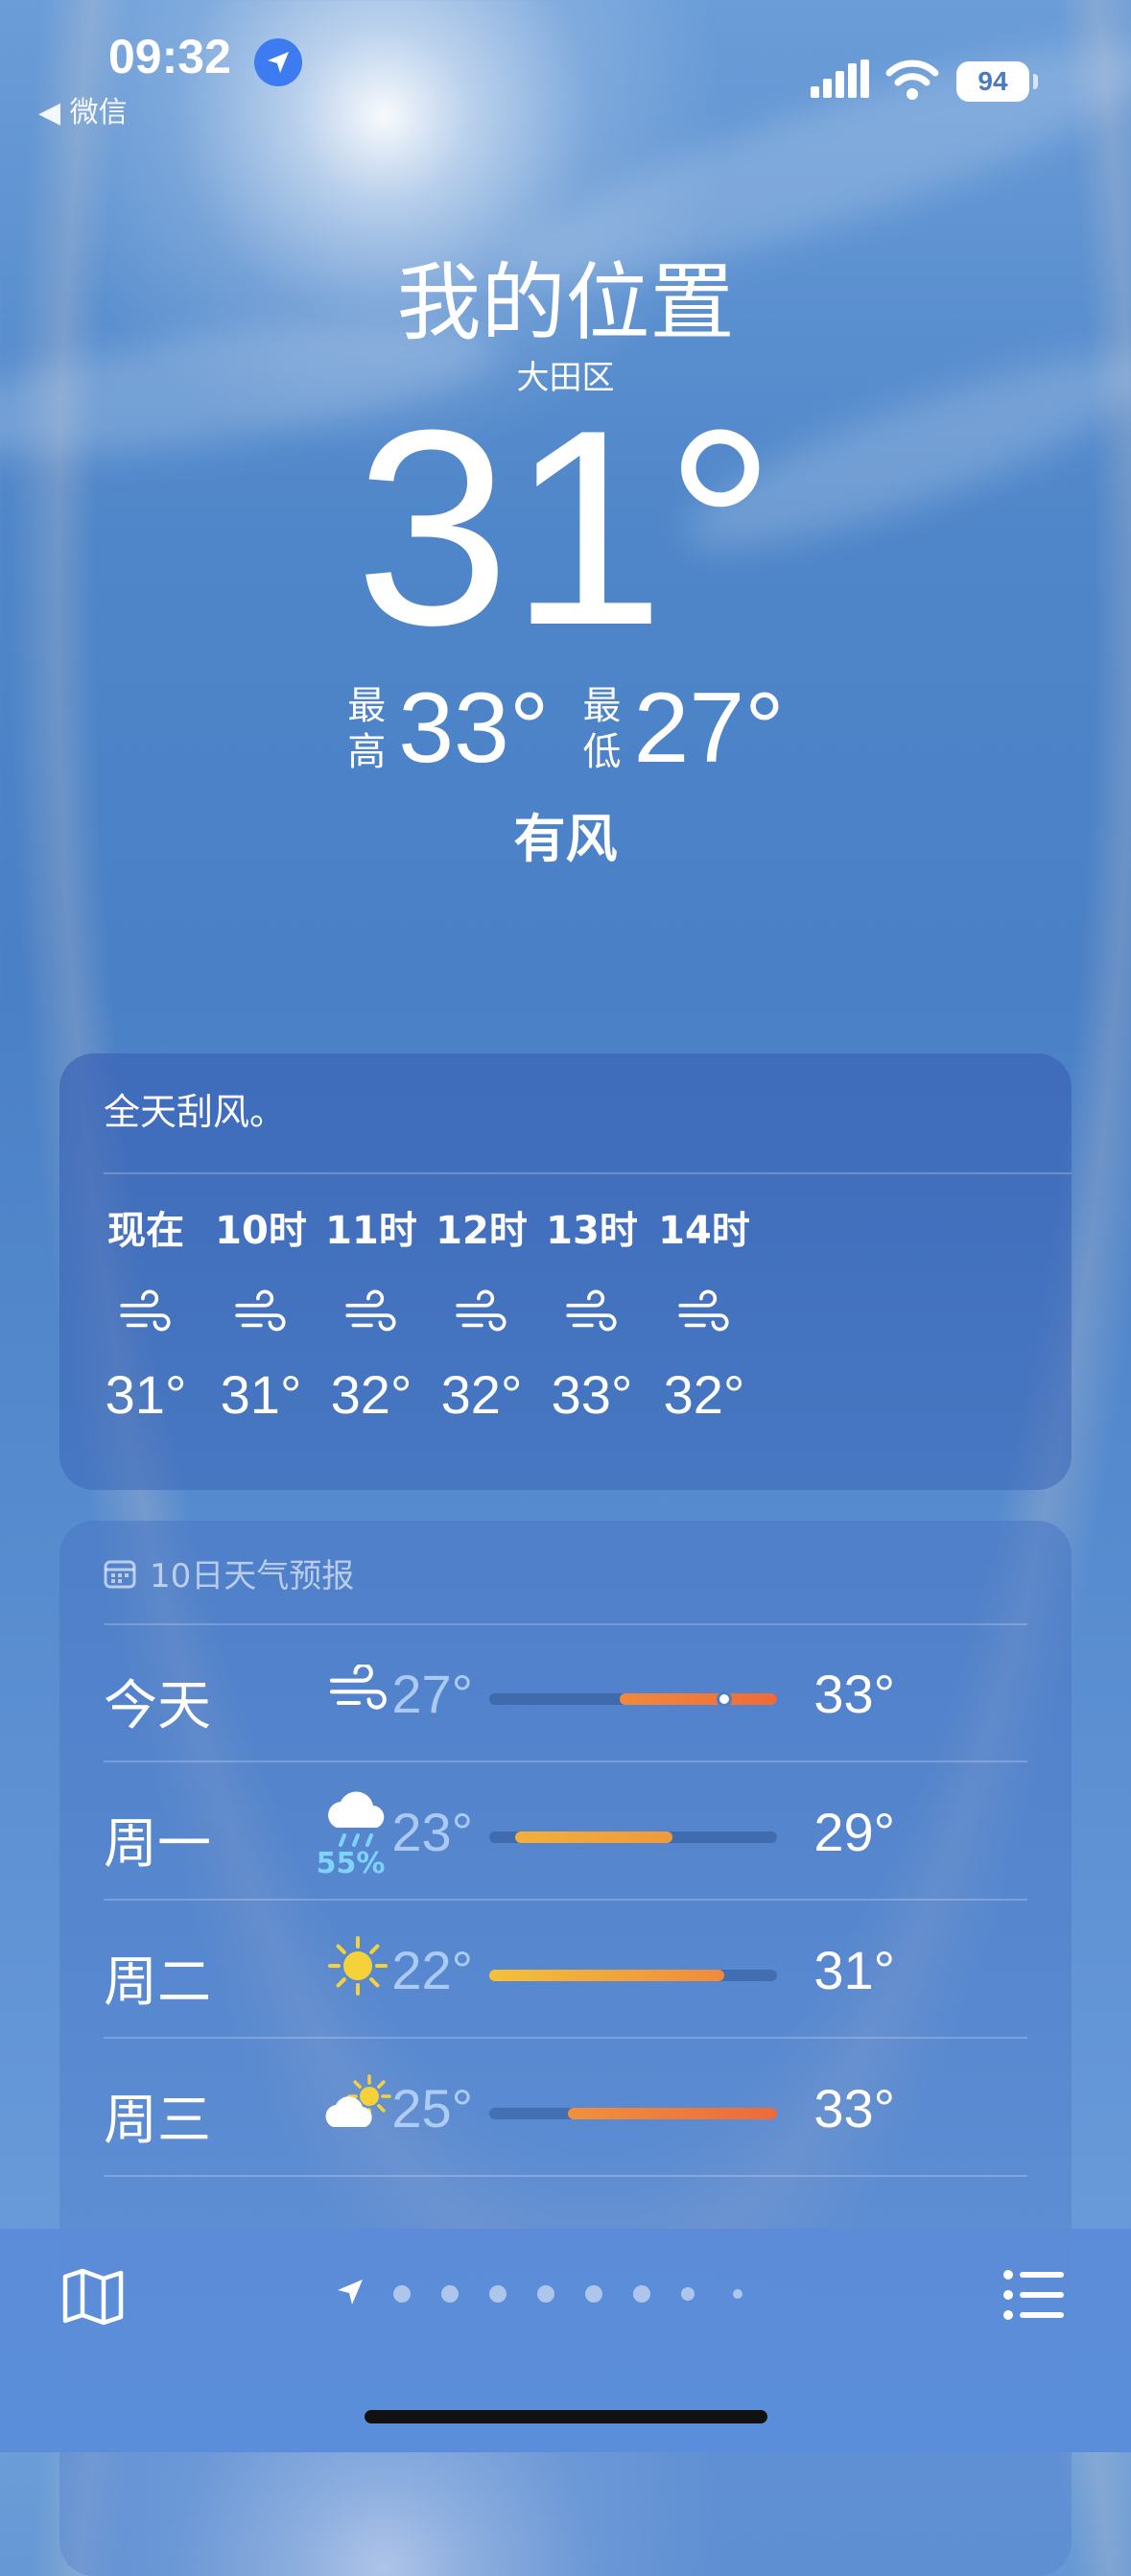 Image resolution: width=1131 pixels, height=2576 pixels. I want to click on day-label: 周三, so click(157, 2121).